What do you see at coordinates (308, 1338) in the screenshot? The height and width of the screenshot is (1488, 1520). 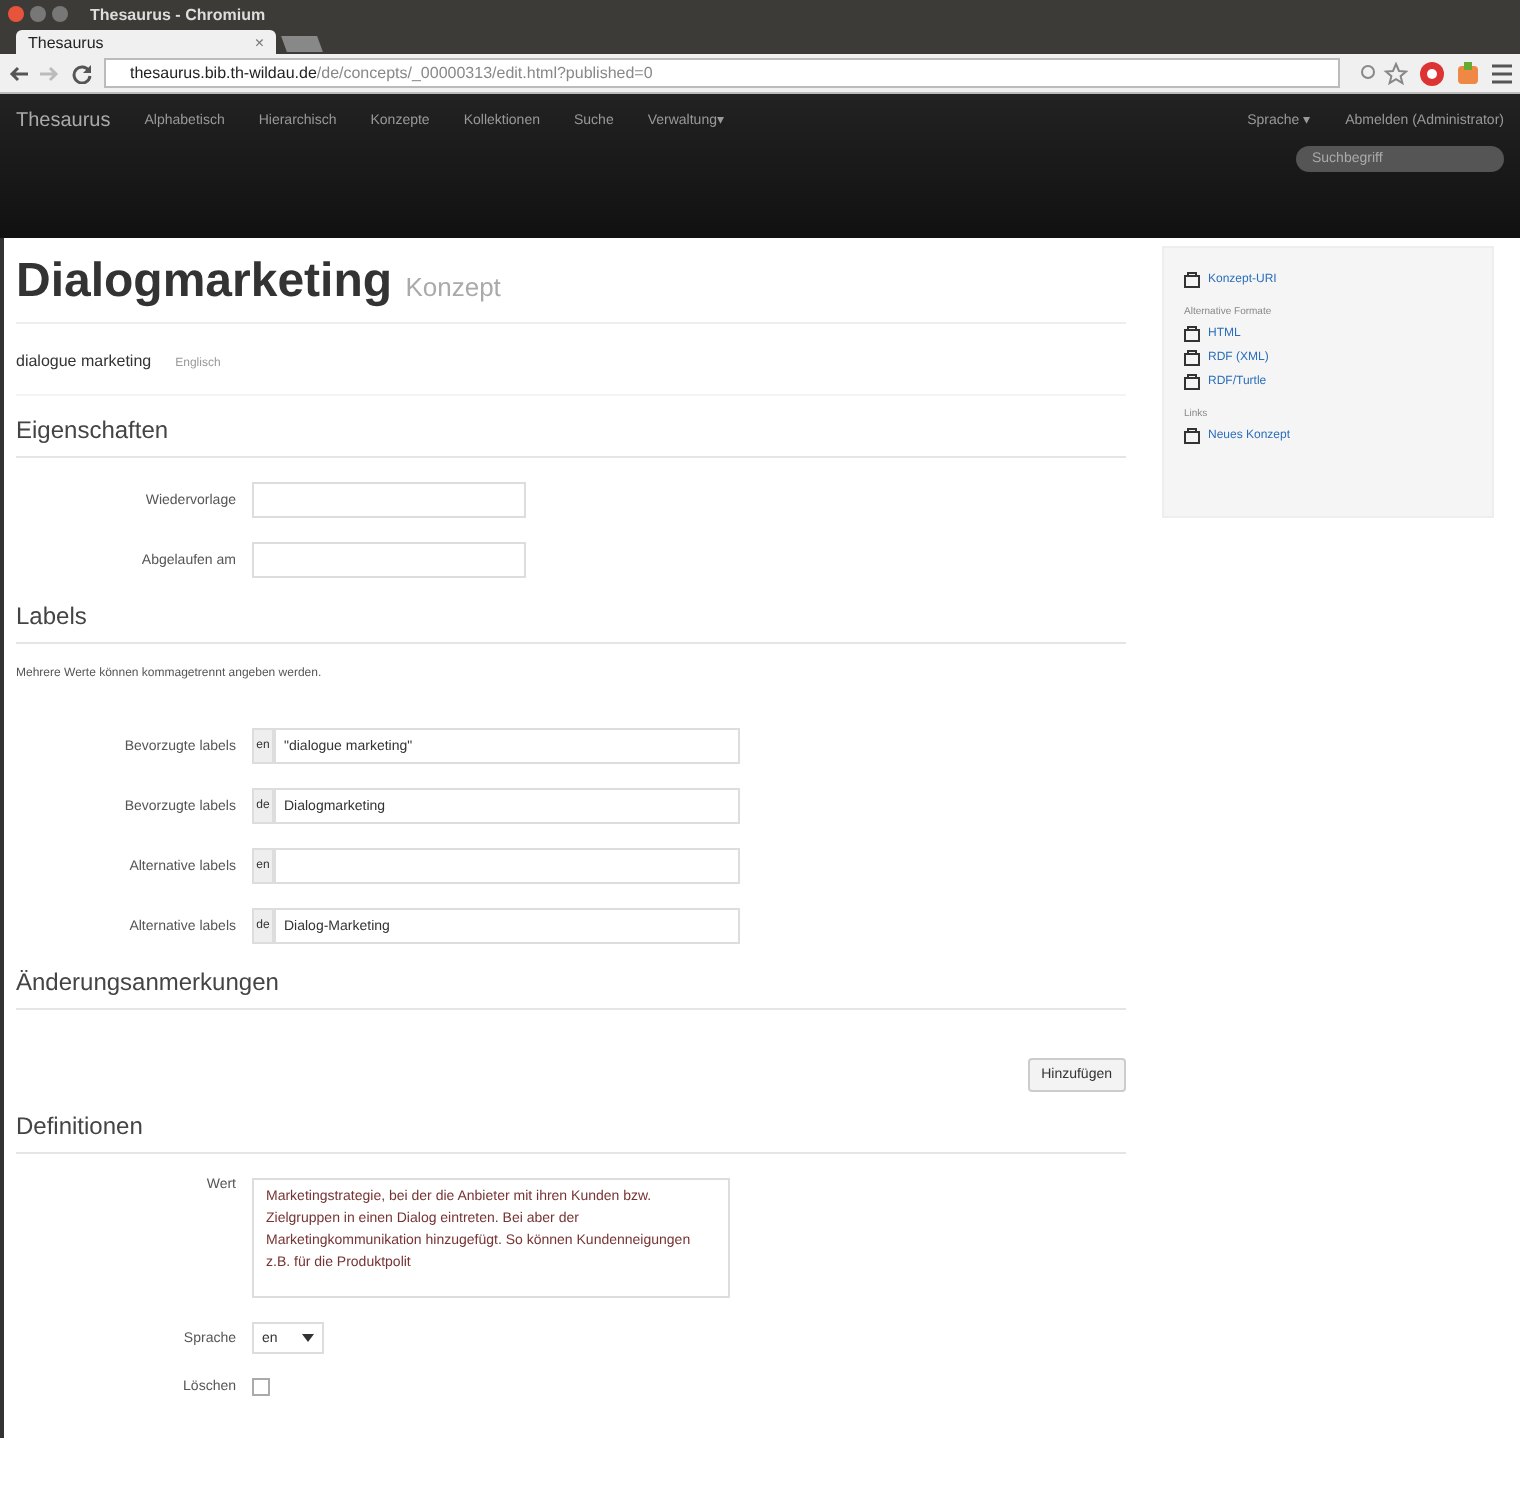 I see `caret-icon` at bounding box center [308, 1338].